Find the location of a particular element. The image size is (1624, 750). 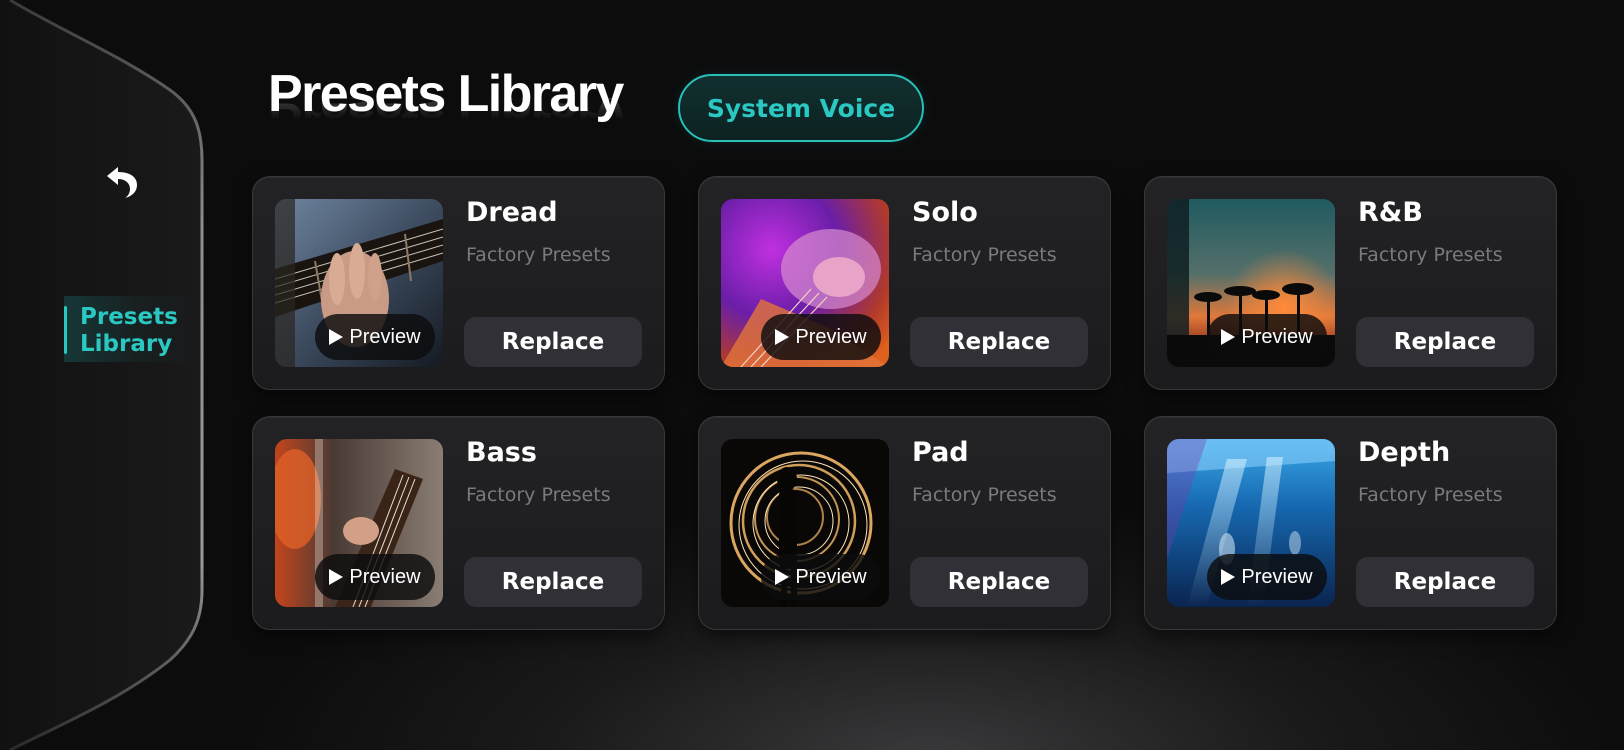

sidebar-item-presets-library: Presets Library is located at coordinates (129, 329).